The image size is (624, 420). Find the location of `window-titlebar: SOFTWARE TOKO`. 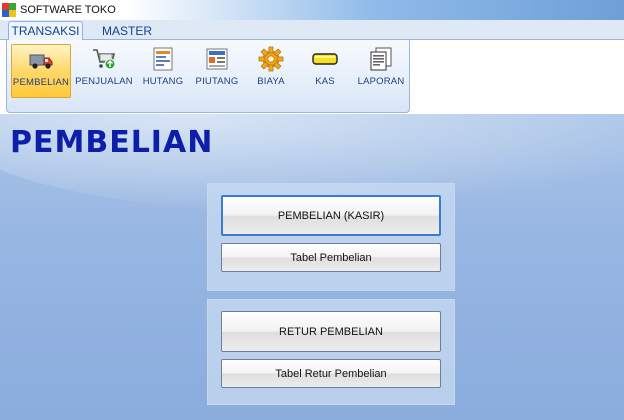

window-titlebar: SOFTWARE TOKO is located at coordinates (312, 10).